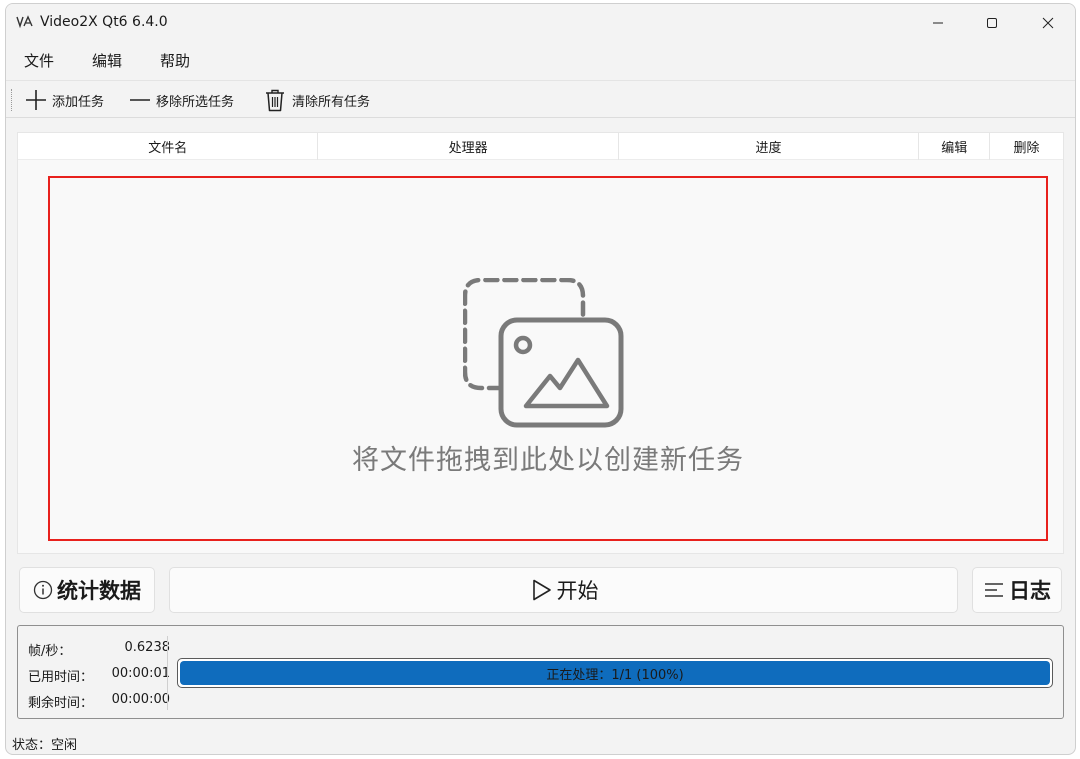  I want to click on add-task-button: 添加任务, so click(64, 100).